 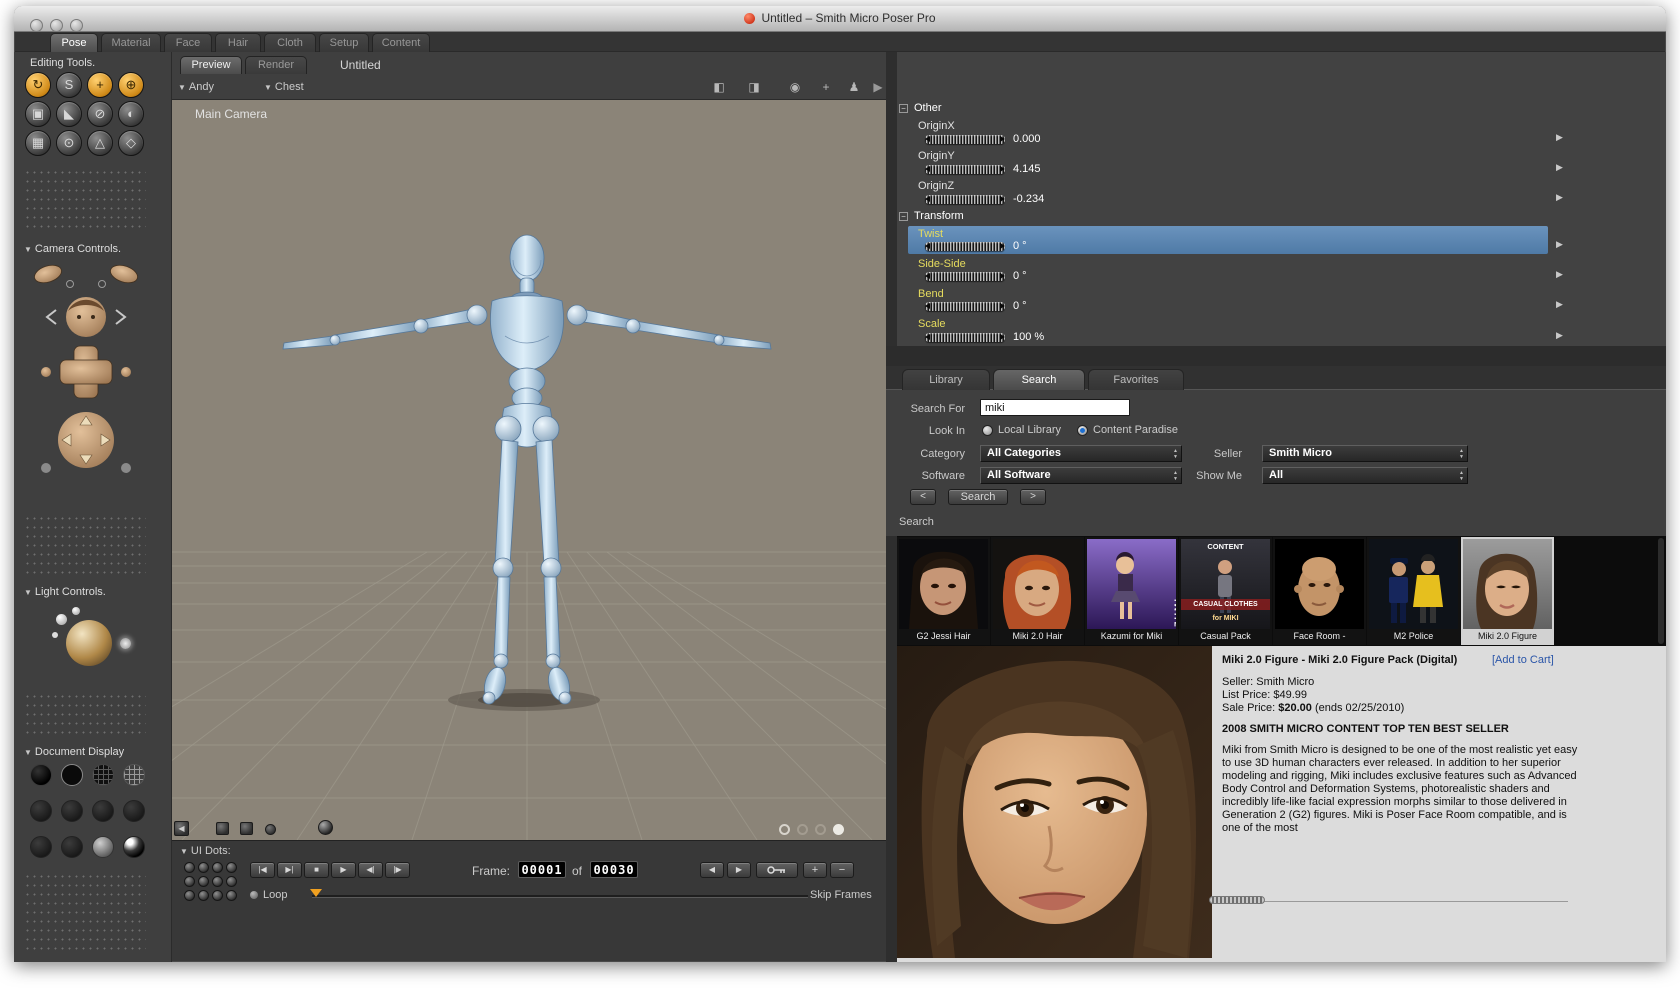 I want to click on loop-label: Loop, so click(x=275, y=895).